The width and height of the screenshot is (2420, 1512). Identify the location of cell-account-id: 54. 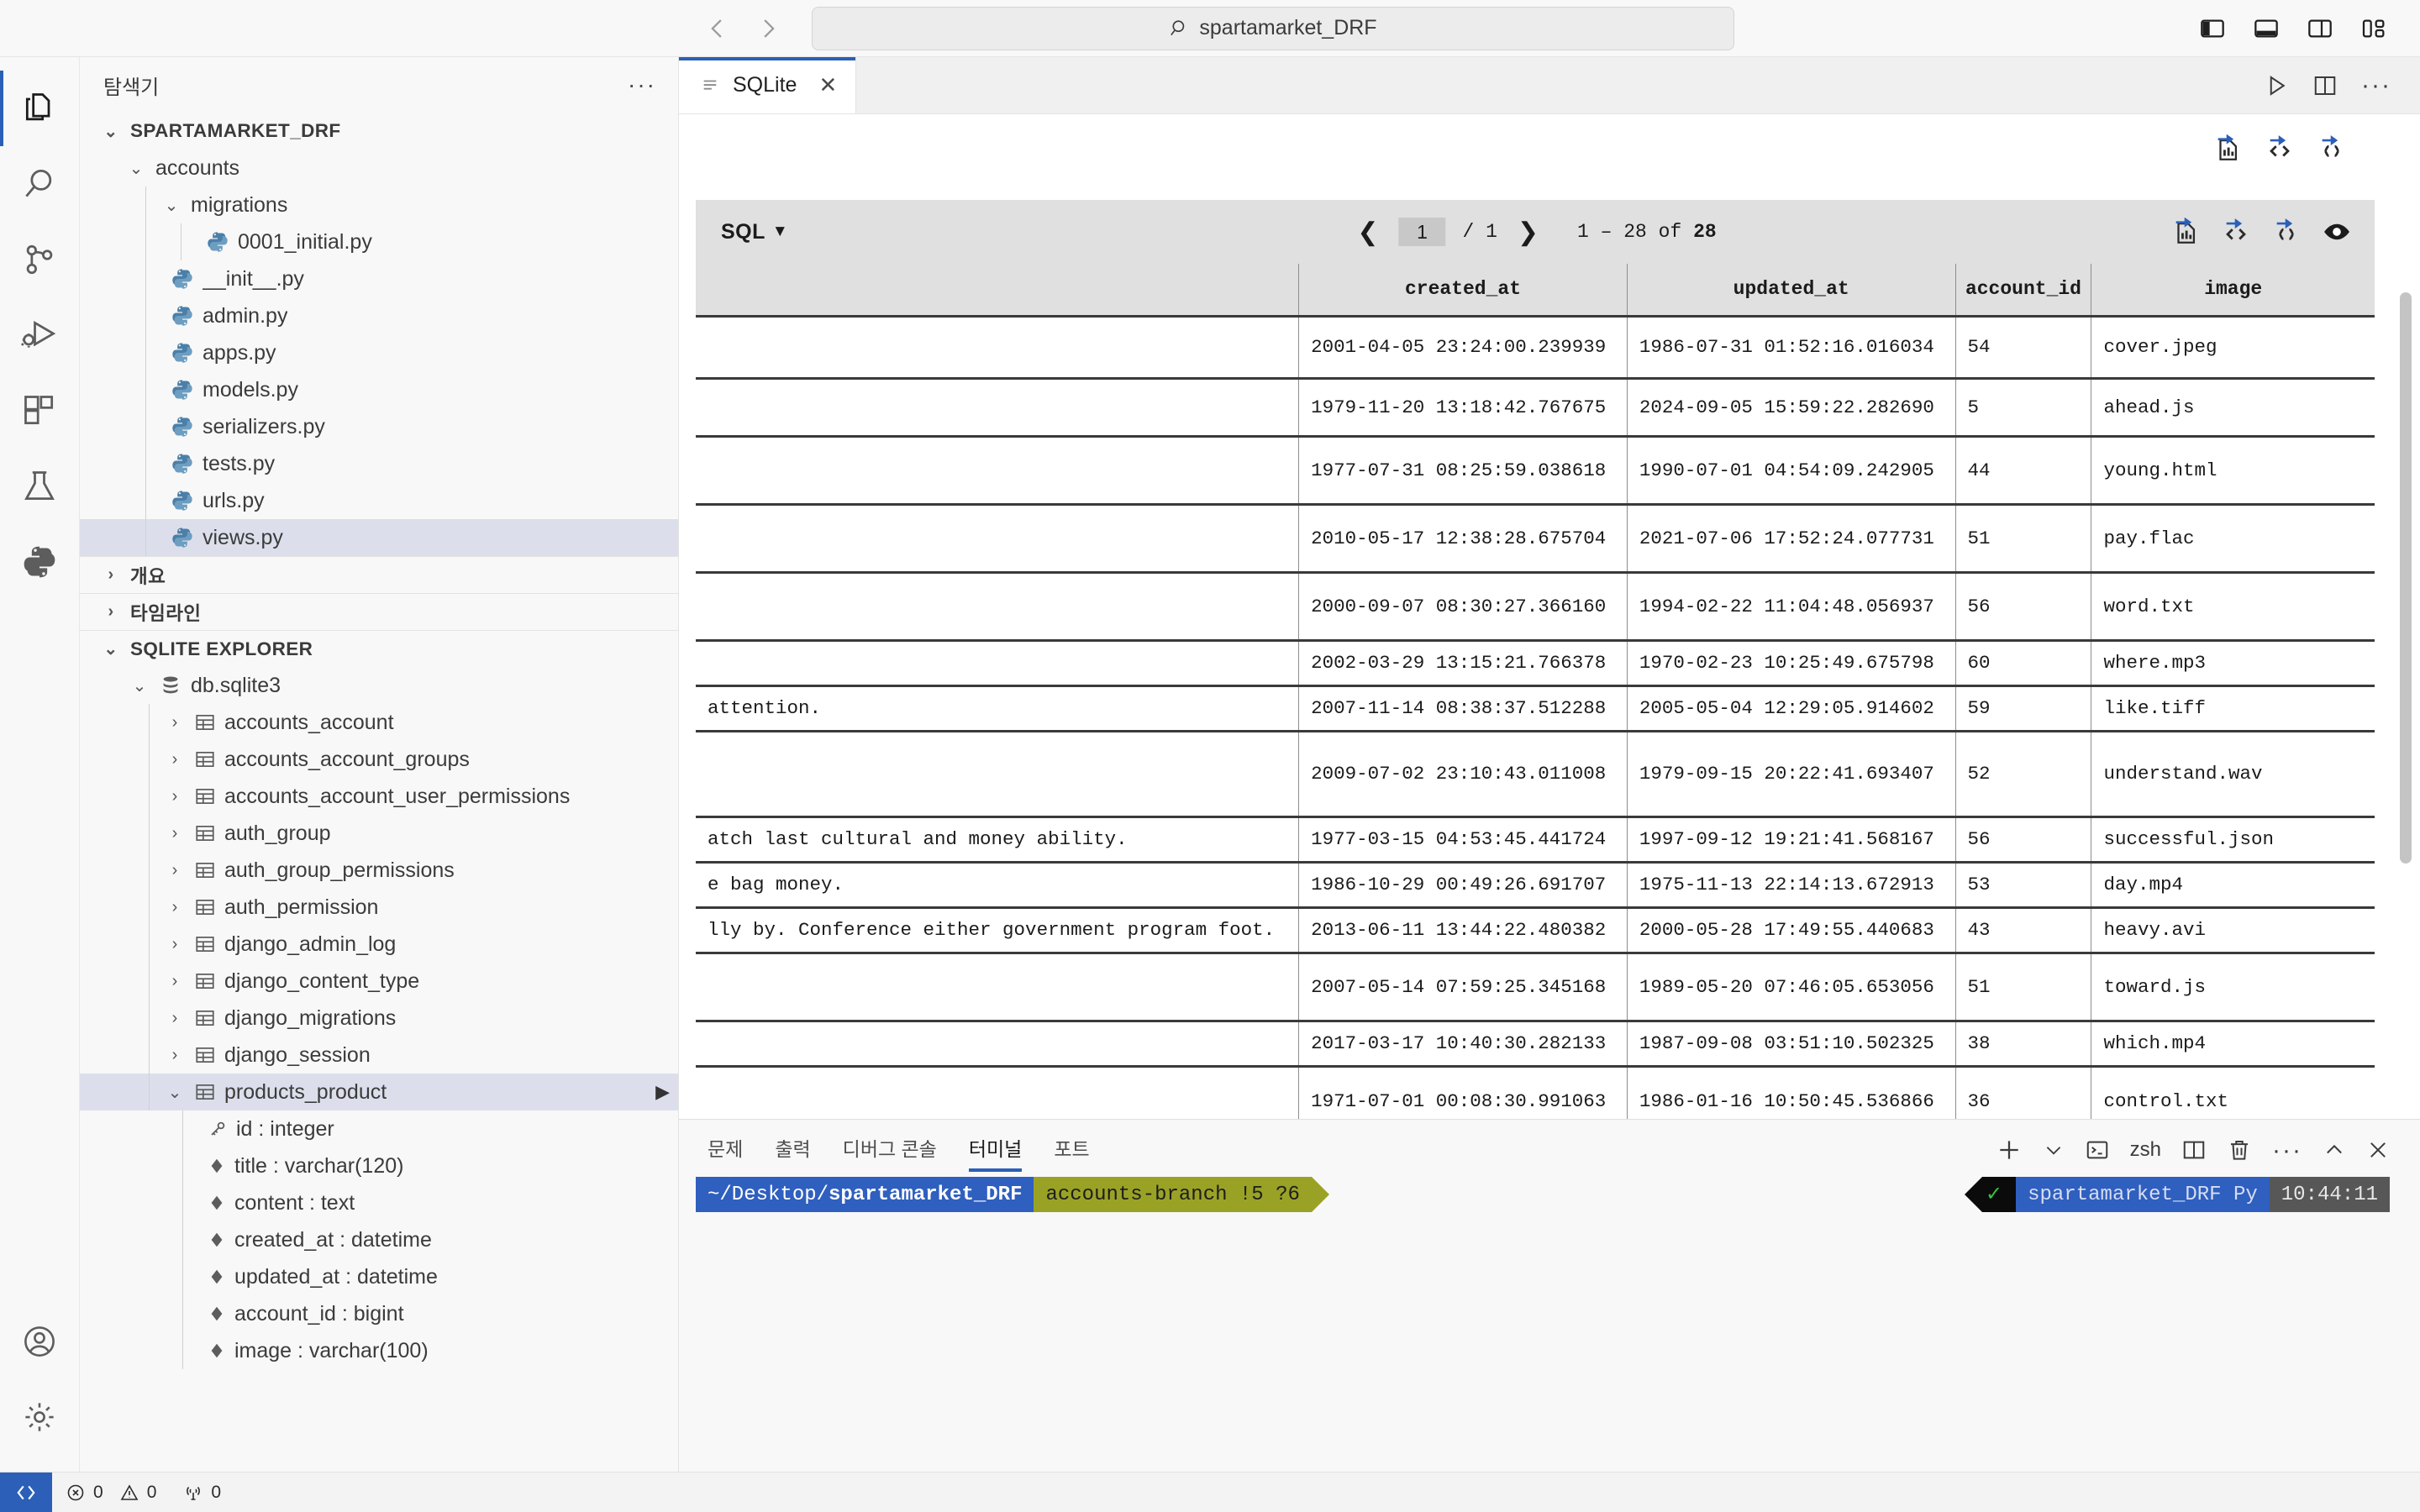
(2023, 348).